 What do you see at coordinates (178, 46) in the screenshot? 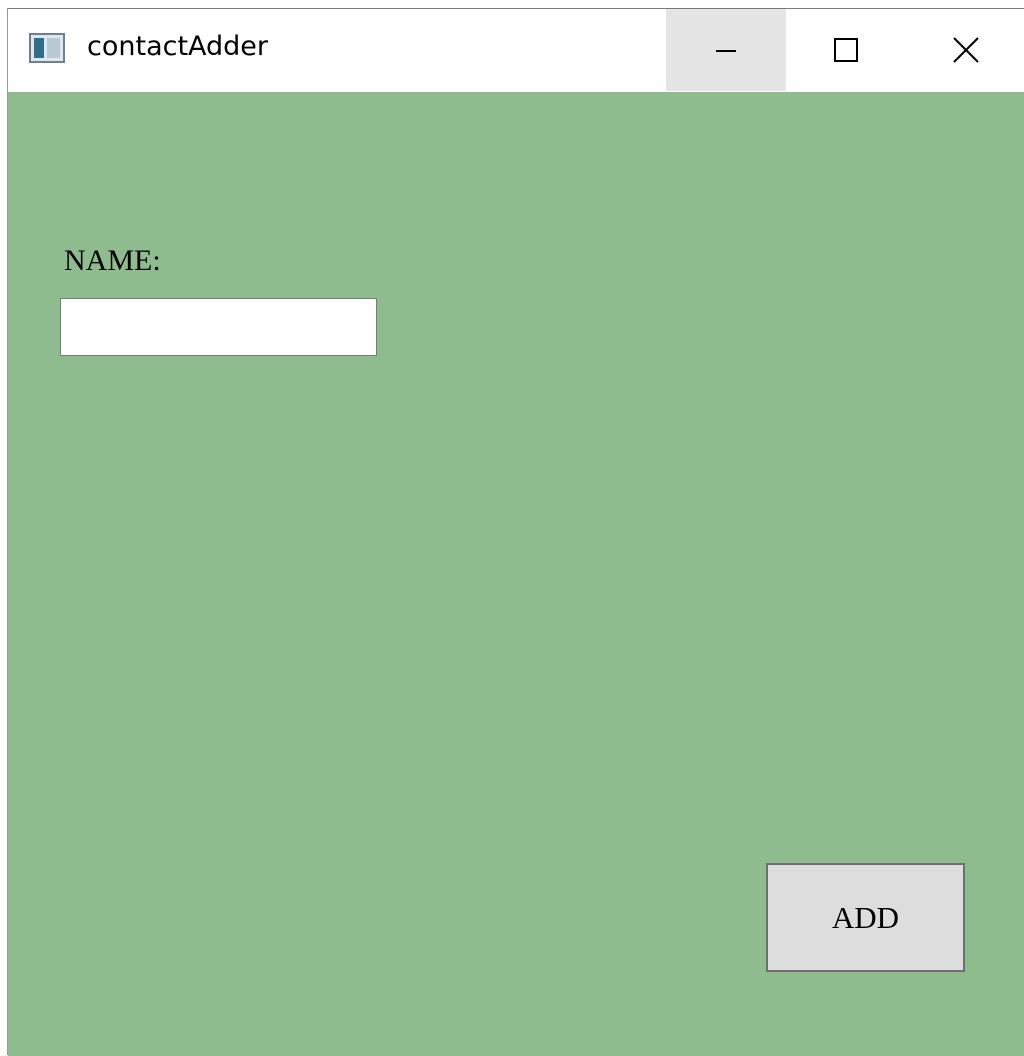
I see `window-title: contactAdder` at bounding box center [178, 46].